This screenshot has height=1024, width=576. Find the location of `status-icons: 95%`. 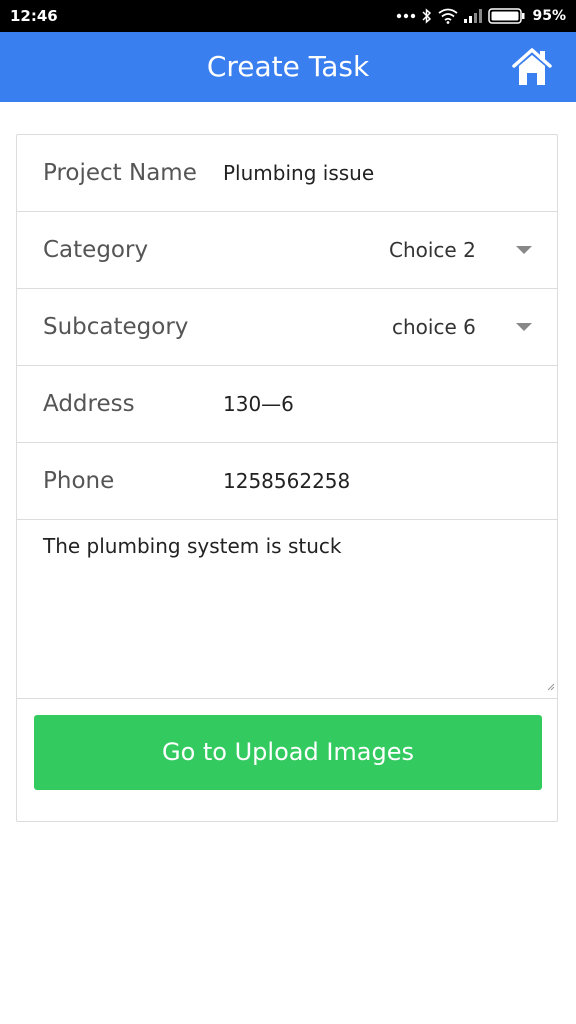

status-icons: 95% is located at coordinates (481, 16).